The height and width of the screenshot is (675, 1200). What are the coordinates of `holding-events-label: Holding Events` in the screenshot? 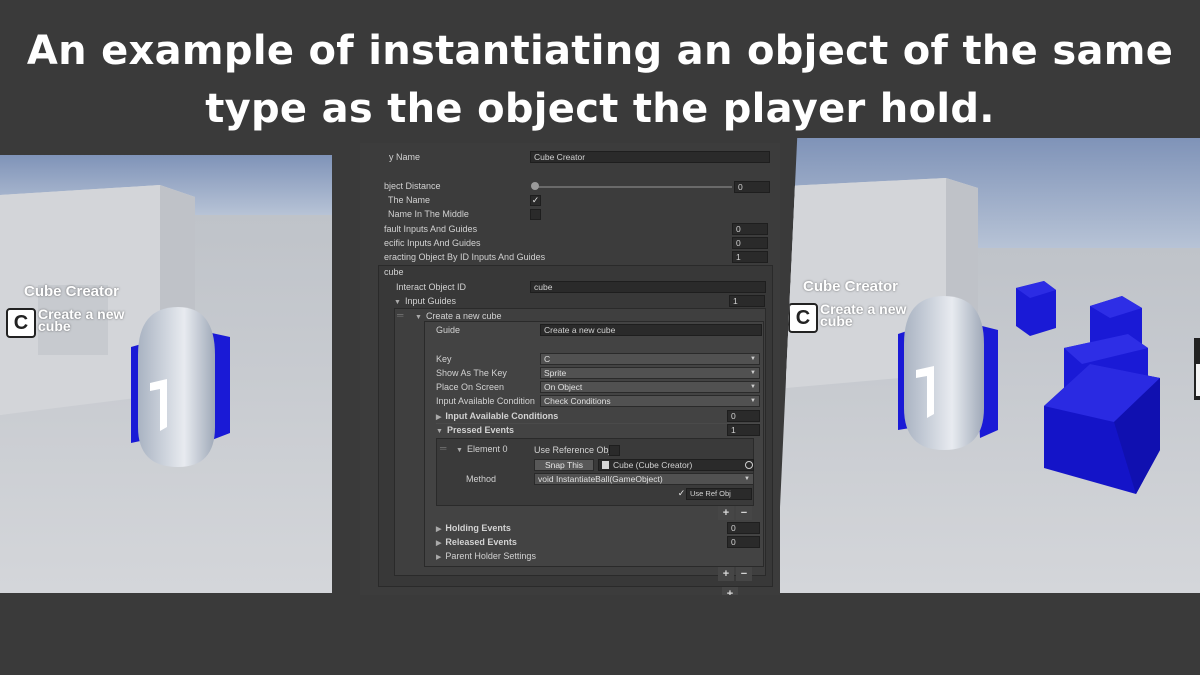 It's located at (478, 528).